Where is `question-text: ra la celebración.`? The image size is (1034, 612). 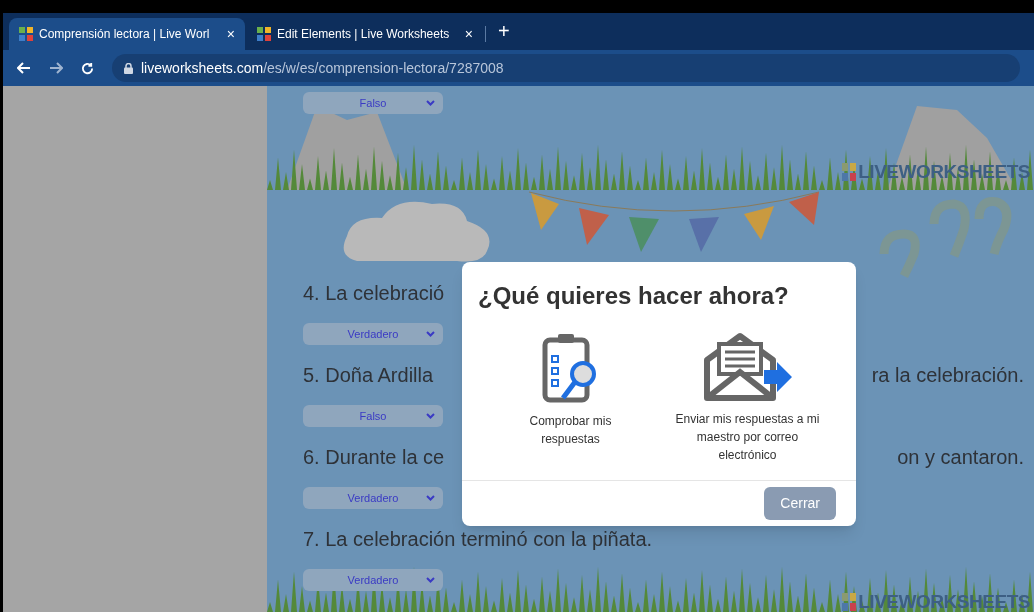
question-text: ra la celebración. is located at coordinates (947, 375).